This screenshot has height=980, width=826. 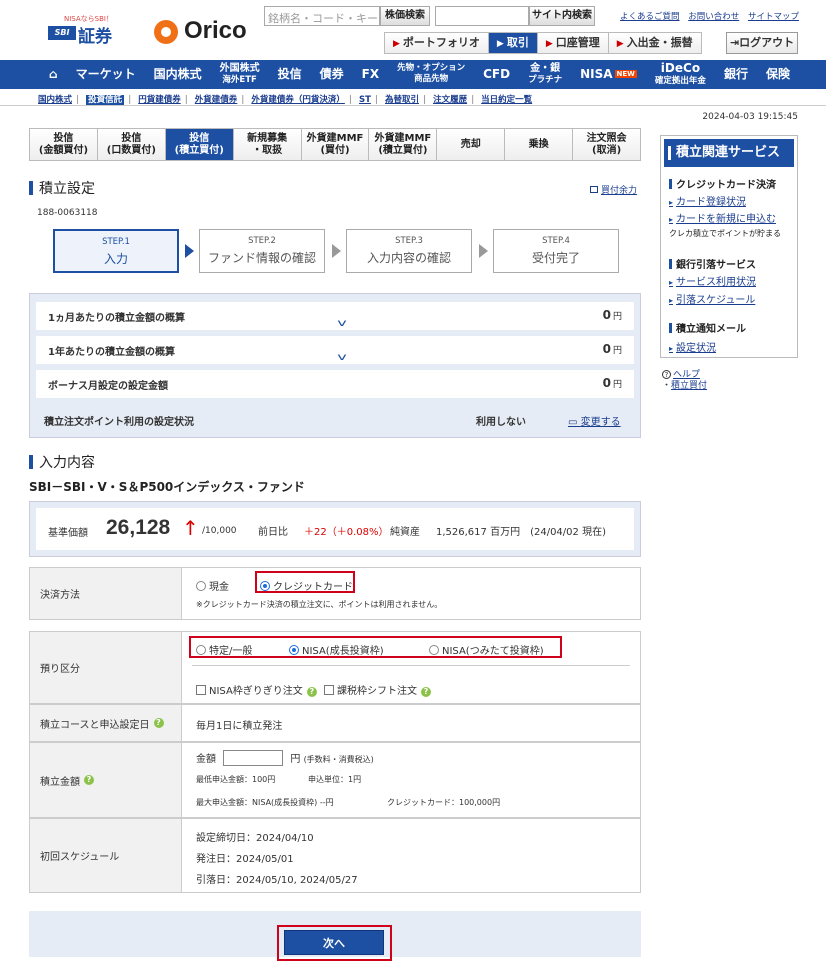 I want to click on tab-sell: 売却, so click(x=471, y=144).